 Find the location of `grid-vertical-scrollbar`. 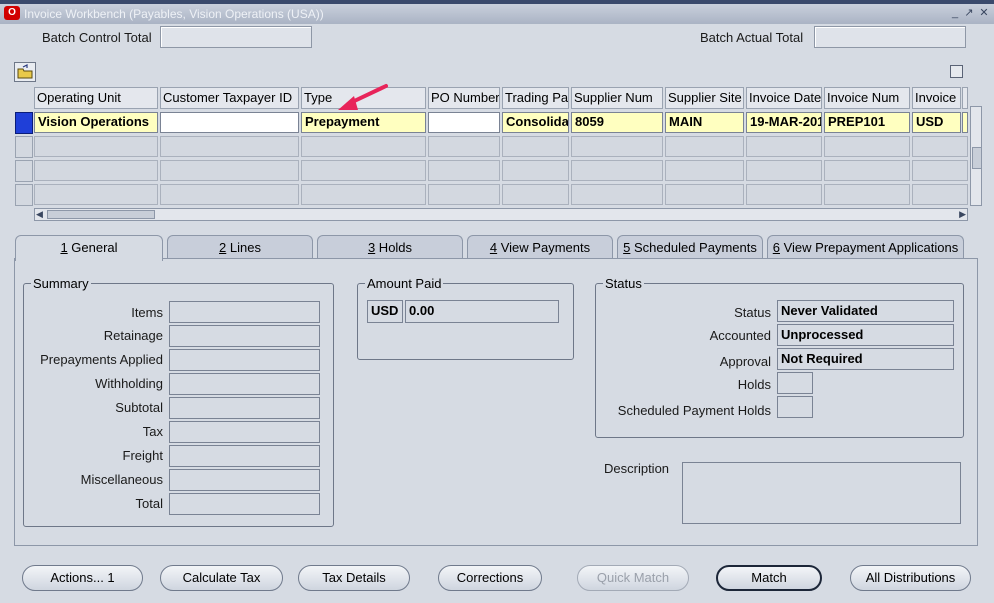

grid-vertical-scrollbar is located at coordinates (976, 156).